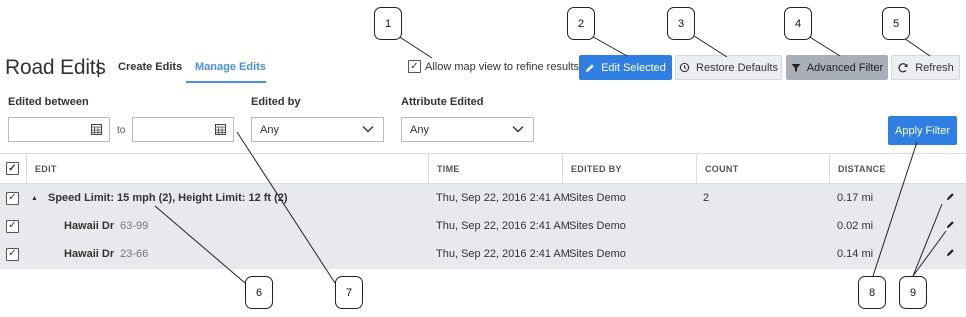  I want to click on restore-defaults-button: Restore Defaults, so click(728, 67).